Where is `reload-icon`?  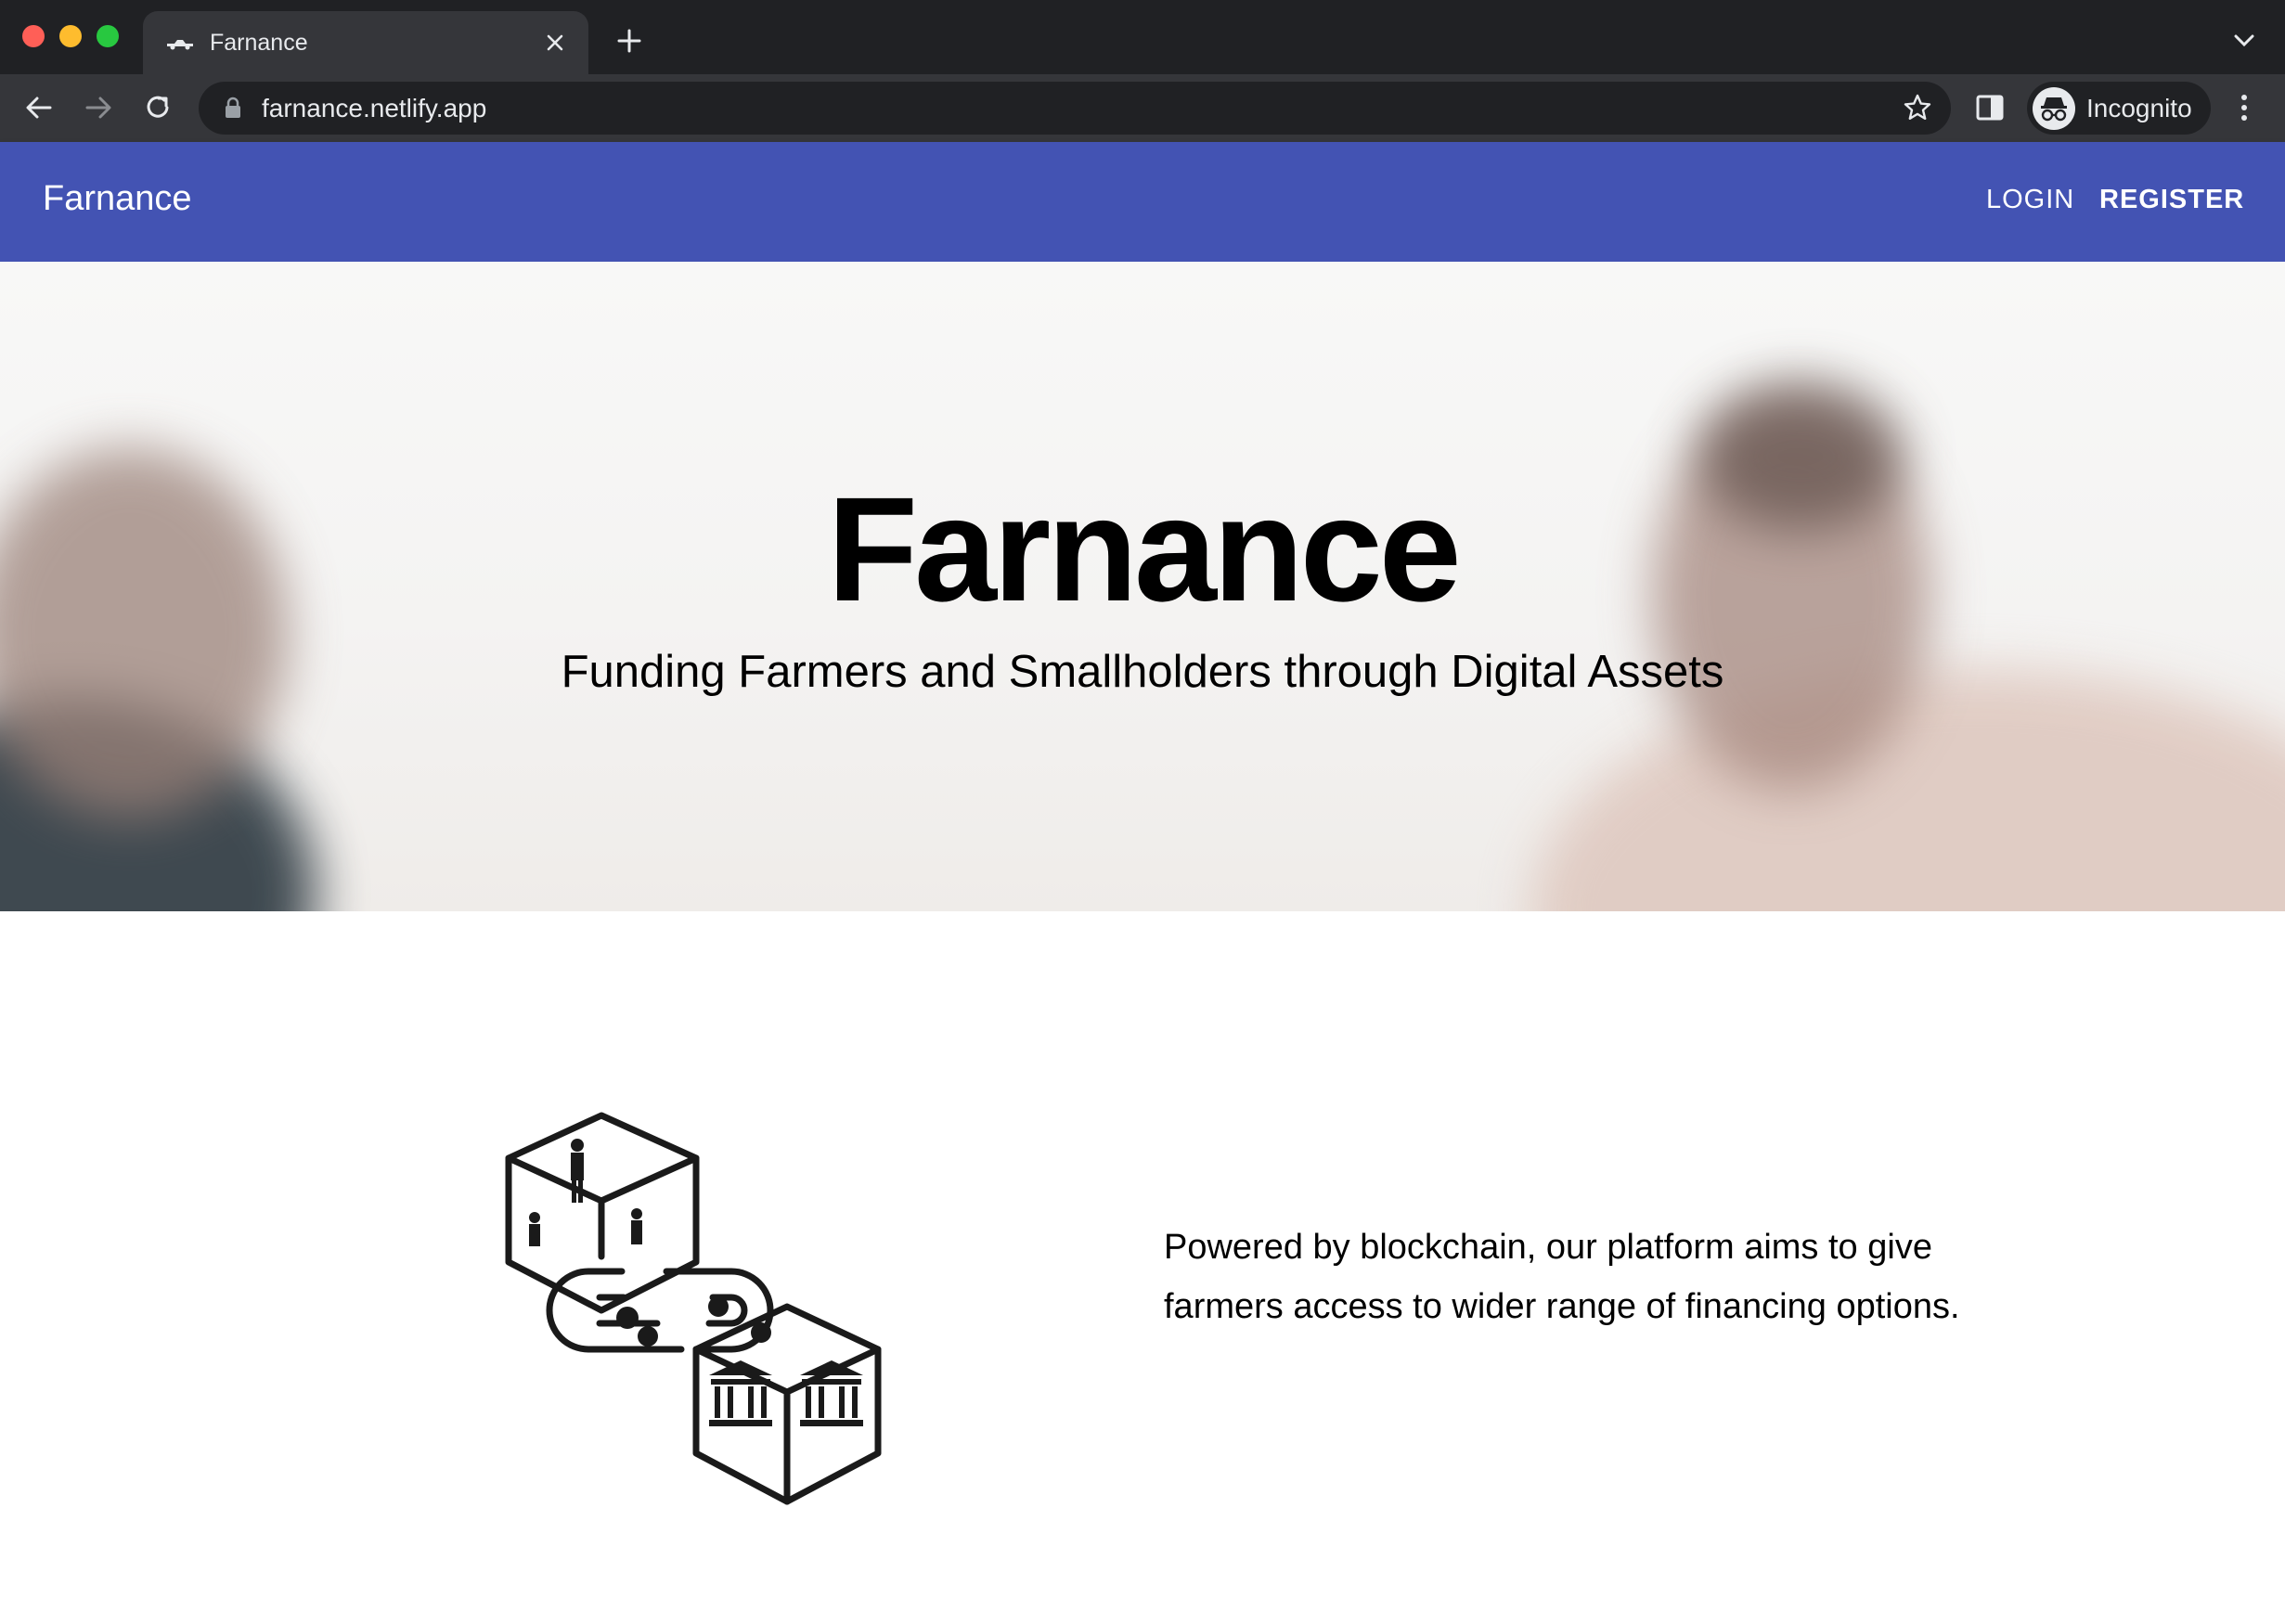 reload-icon is located at coordinates (157, 108).